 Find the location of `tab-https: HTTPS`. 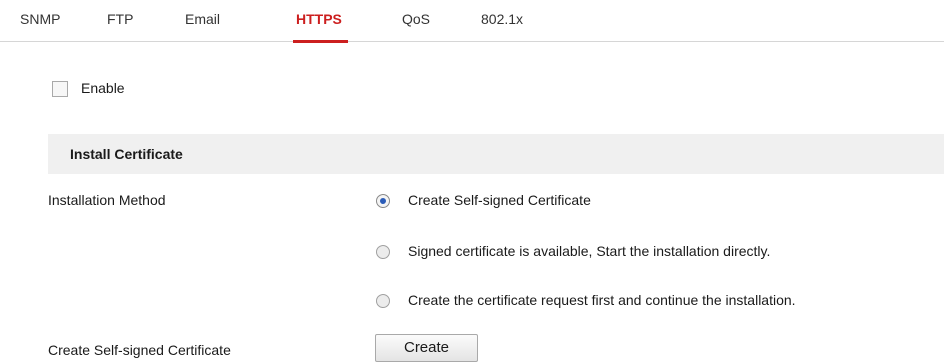

tab-https: HTTPS is located at coordinates (320, 21).